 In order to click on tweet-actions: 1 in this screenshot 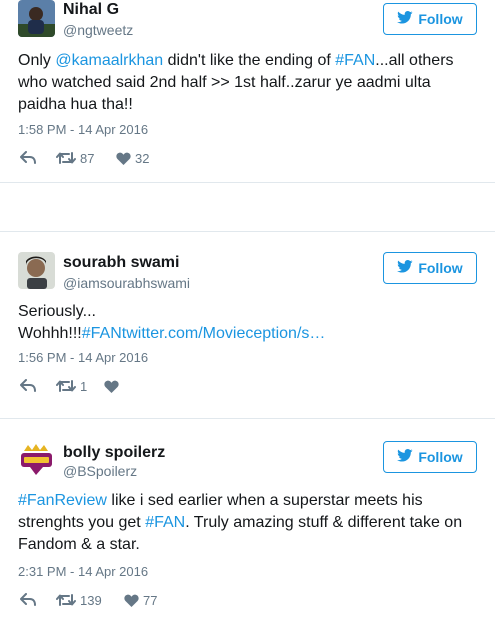, I will do `click(71, 386)`.